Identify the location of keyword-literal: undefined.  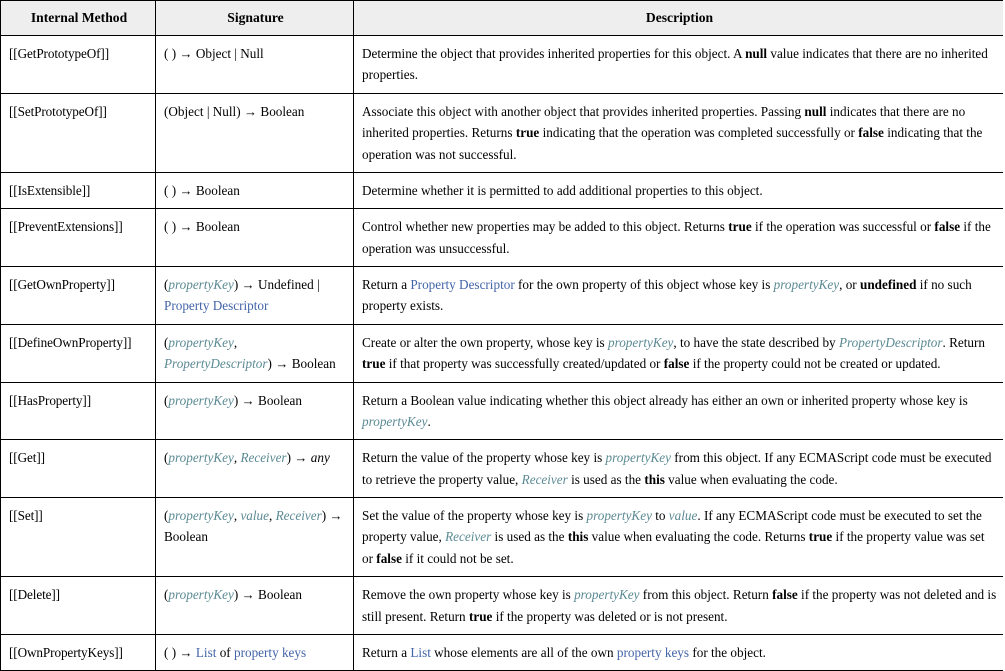
(888, 285).